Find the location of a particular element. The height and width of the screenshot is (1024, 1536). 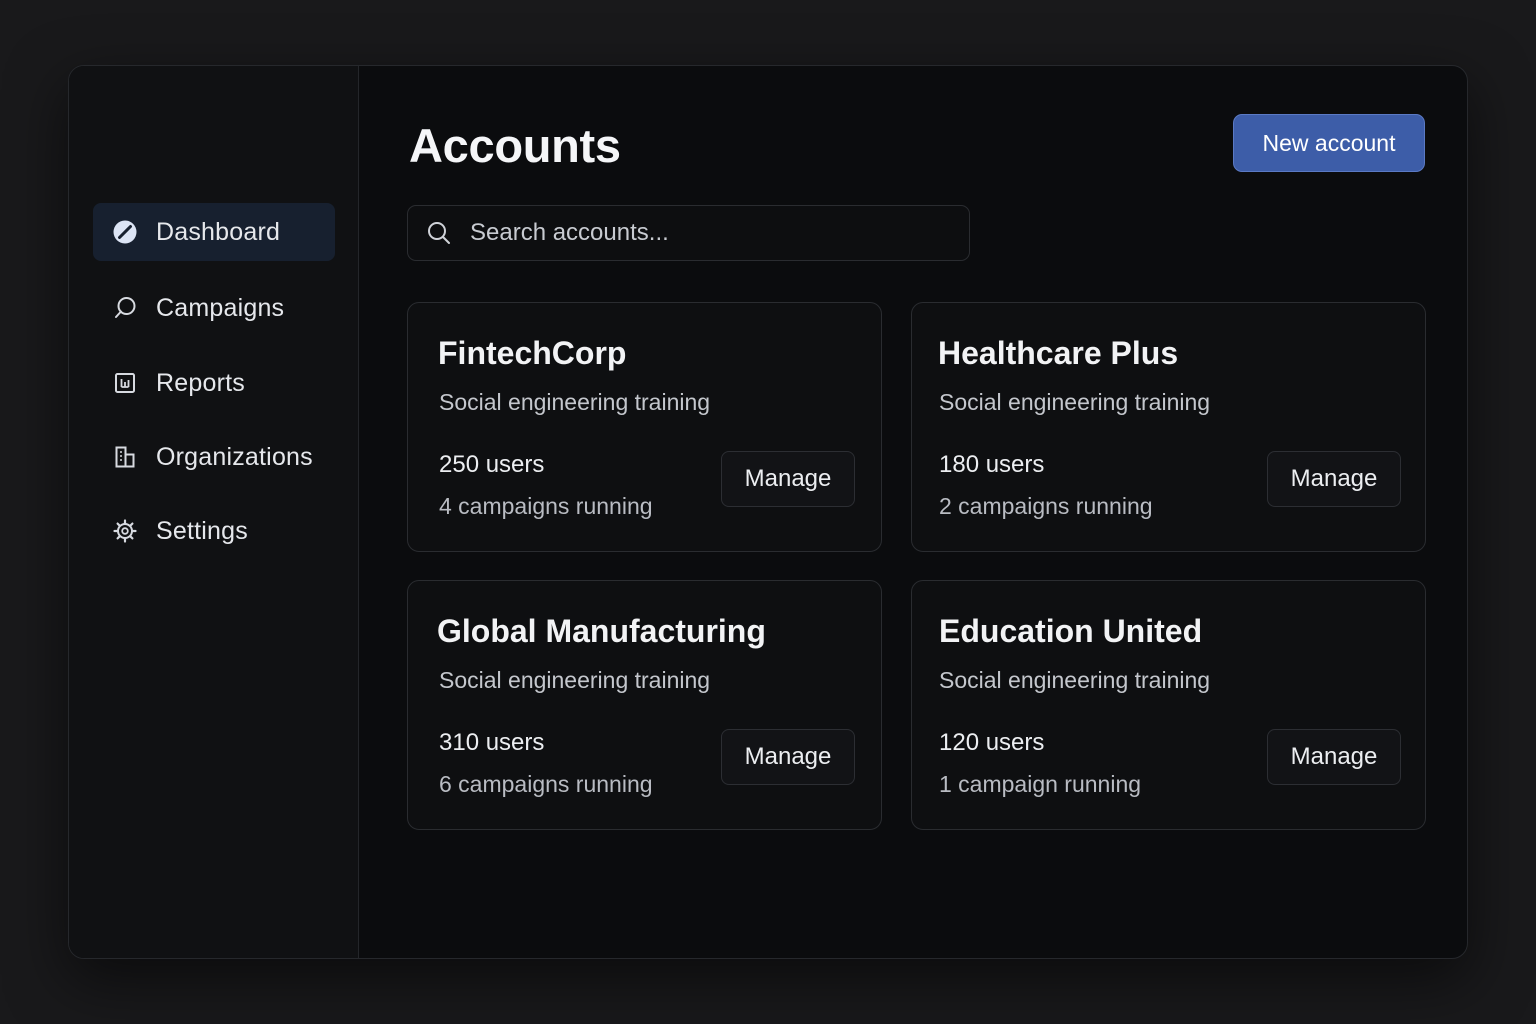

sidebar-item-label: Organizations is located at coordinates (234, 456).